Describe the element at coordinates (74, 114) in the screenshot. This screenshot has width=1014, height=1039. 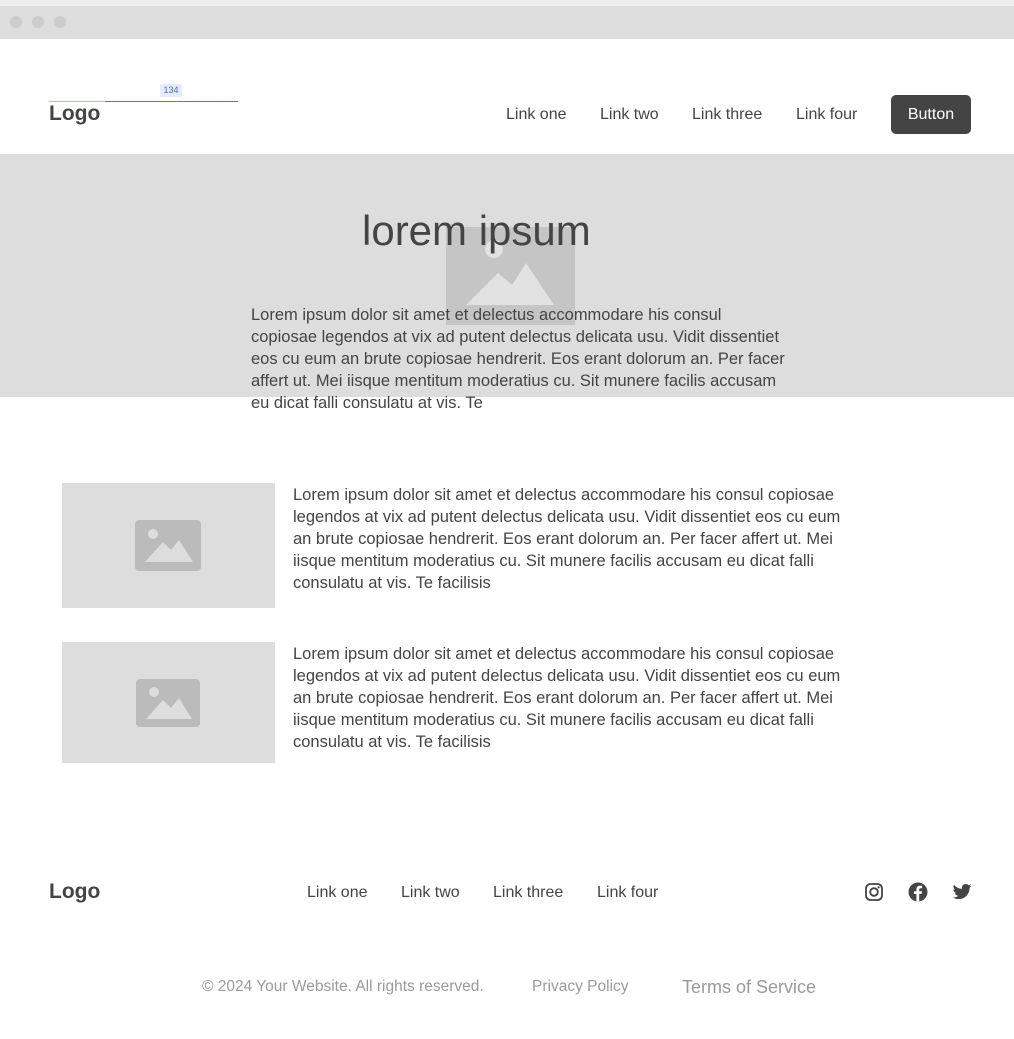
I see `header-logo: Logo` at that location.